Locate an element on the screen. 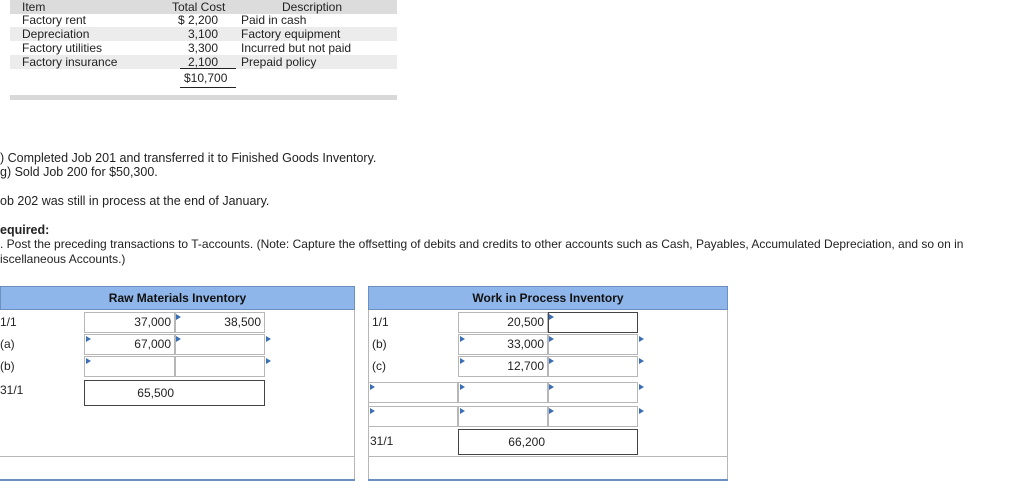  cost-total: $10,700 is located at coordinates (206, 78).